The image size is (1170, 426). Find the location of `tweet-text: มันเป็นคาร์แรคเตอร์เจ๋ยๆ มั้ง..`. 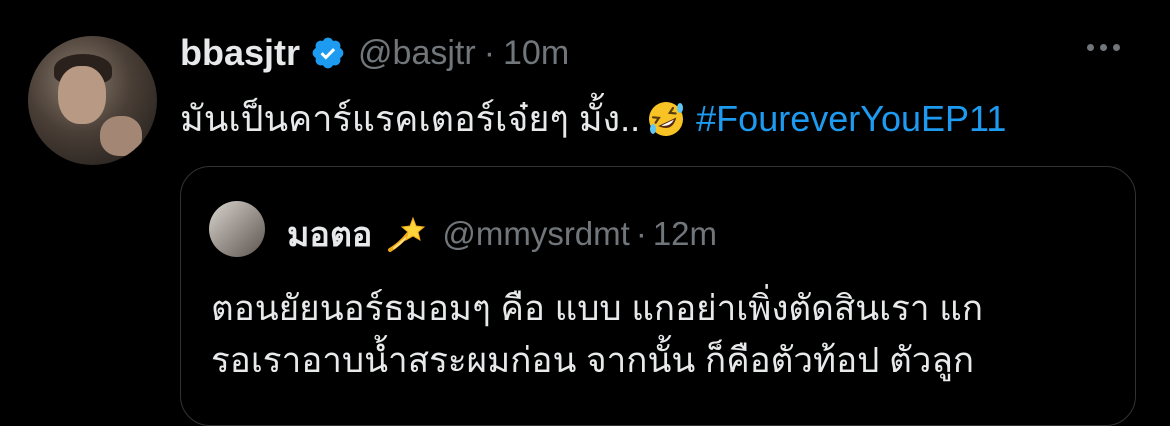

tweet-text: มันเป็นคาร์แรคเตอร์เจ๋ยๆ มั้ง.. is located at coordinates (410, 118).